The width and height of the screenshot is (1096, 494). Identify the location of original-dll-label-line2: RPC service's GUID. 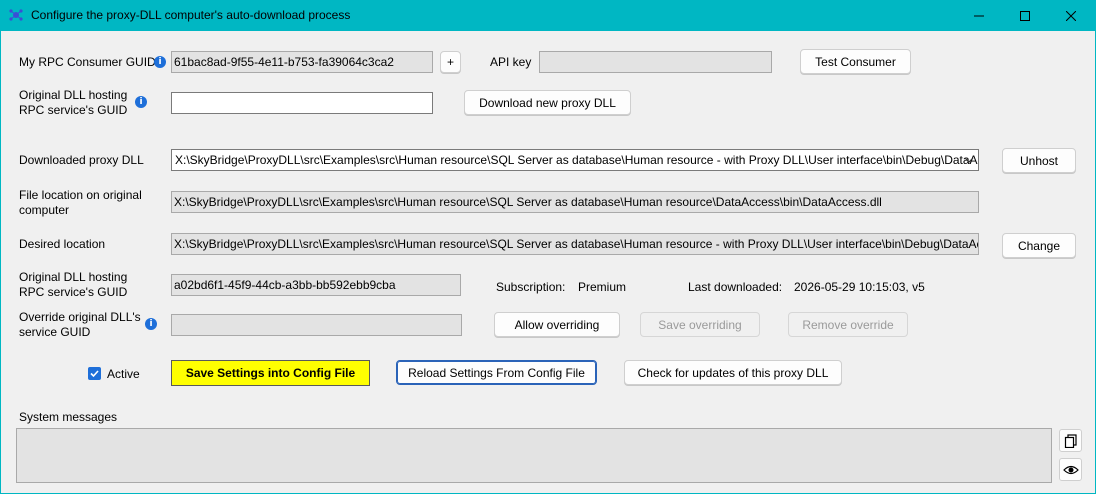
(73, 110).